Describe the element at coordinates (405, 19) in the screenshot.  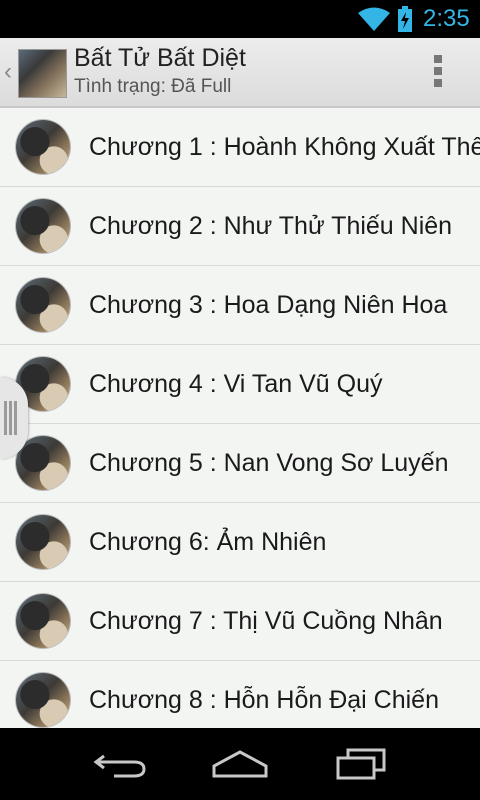
I see `battery-icon` at that location.